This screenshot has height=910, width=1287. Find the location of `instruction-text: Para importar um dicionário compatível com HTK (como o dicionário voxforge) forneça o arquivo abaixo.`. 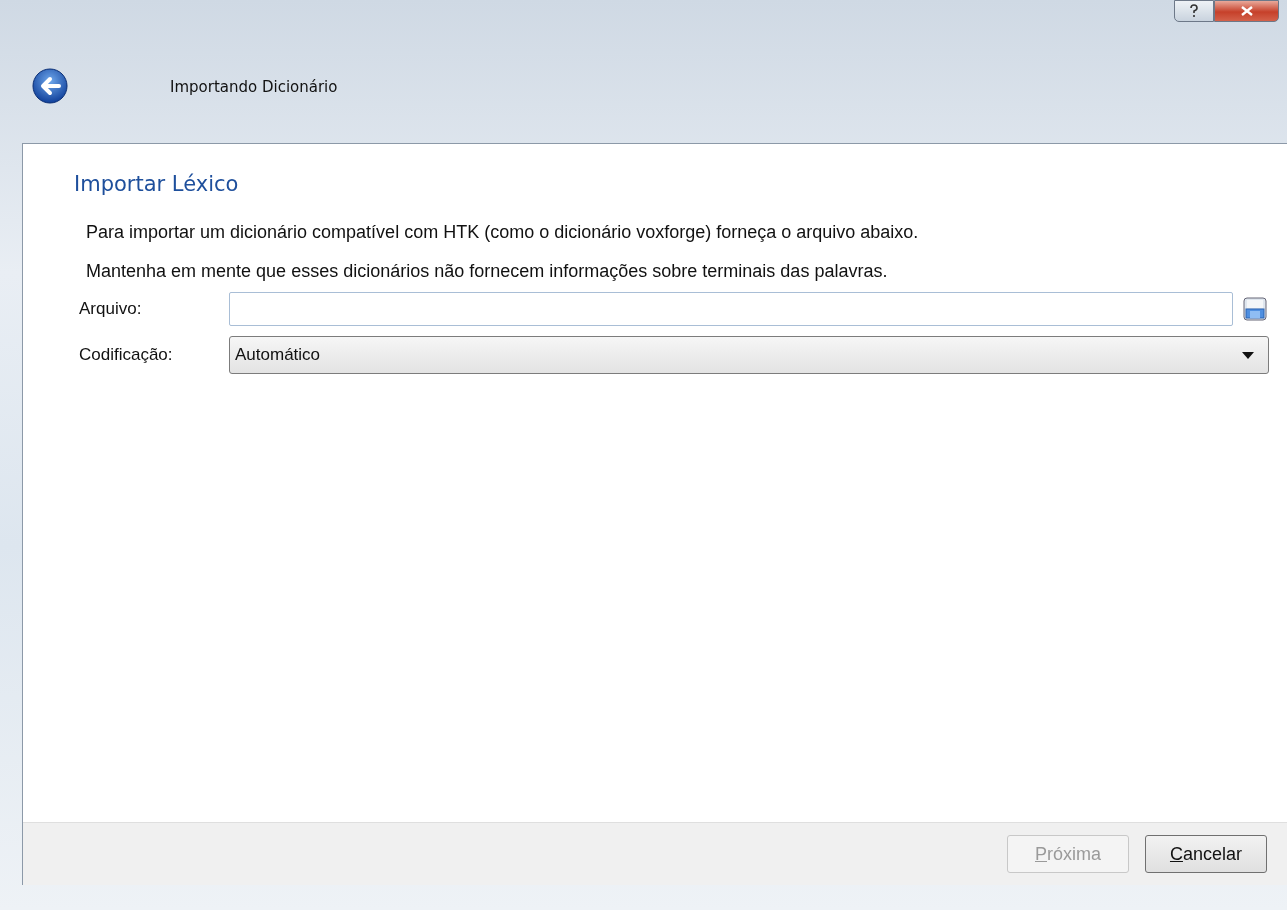

instruction-text: Para importar um dicionário compatível com HTK (como o dicionário voxforge) forneça o arquivo abaixo. is located at coordinates (503, 232).